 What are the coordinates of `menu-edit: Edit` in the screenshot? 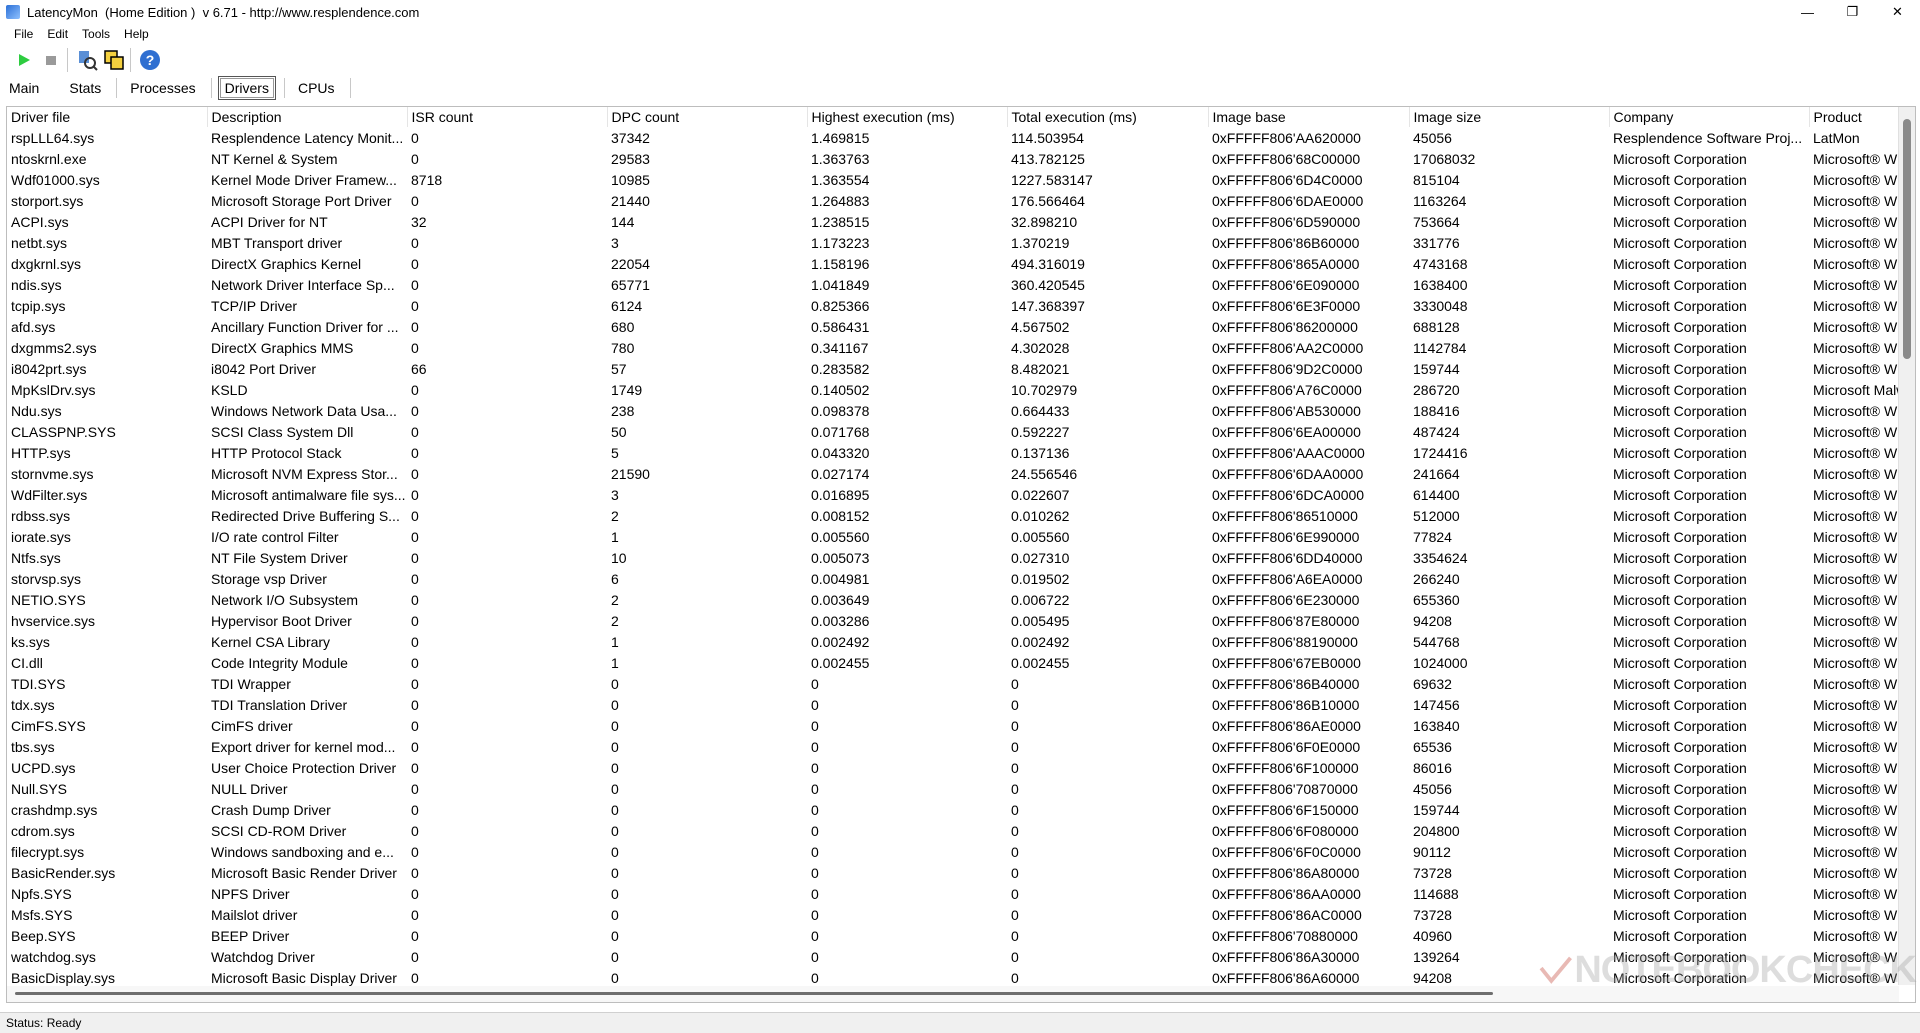 It's located at (57, 34).